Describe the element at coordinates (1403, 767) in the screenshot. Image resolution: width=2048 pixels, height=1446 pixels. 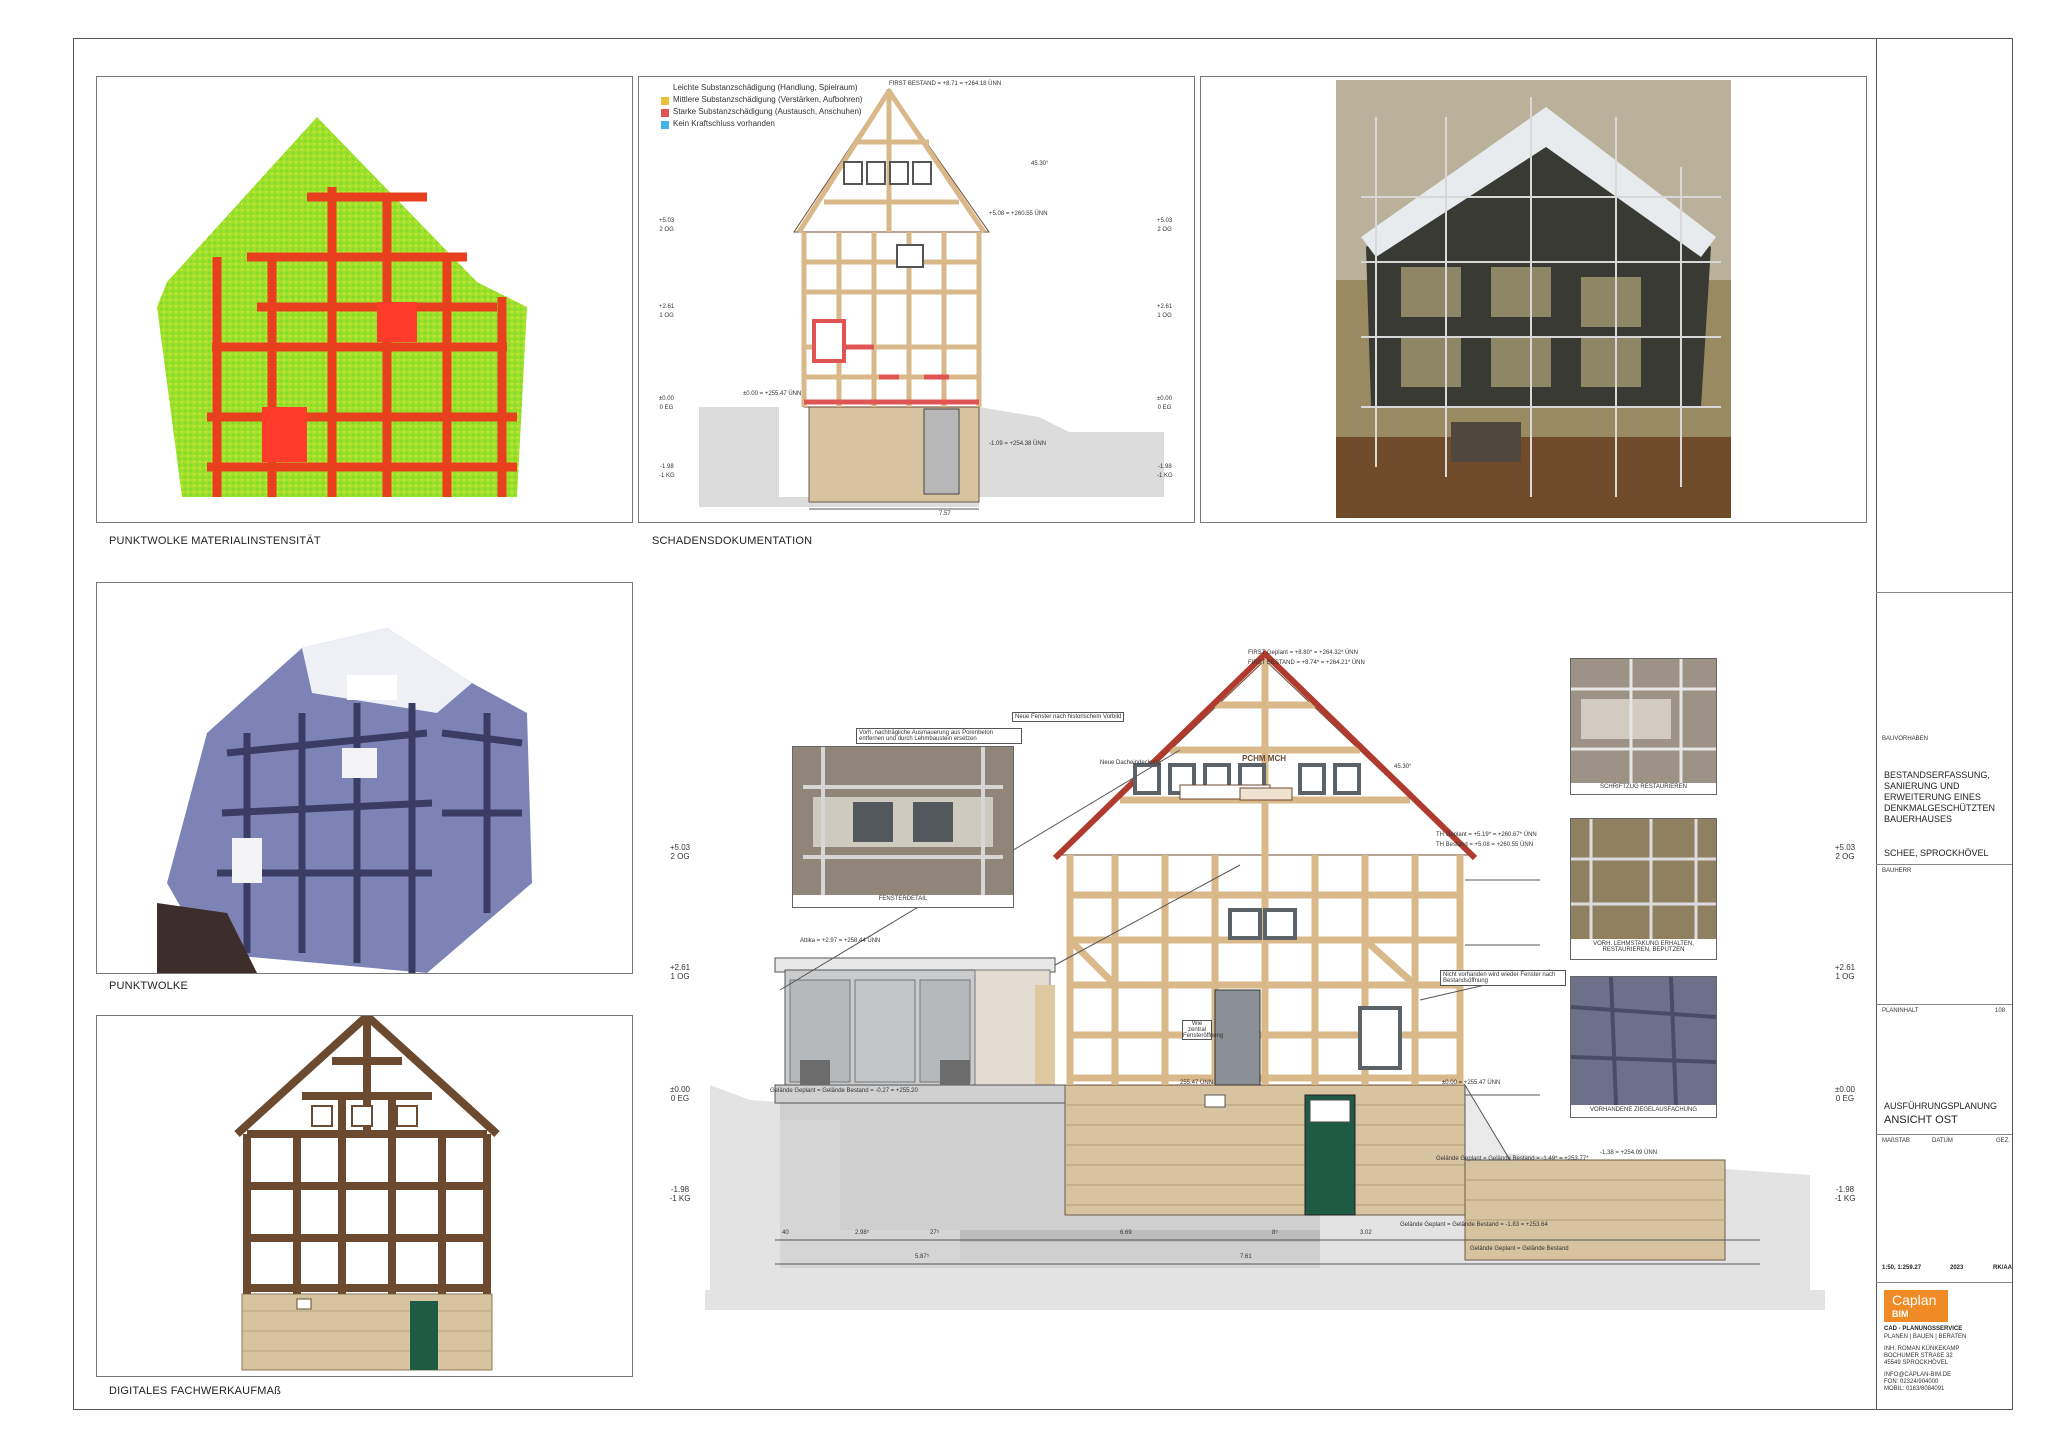
I see `angle-label: 45.30°` at that location.